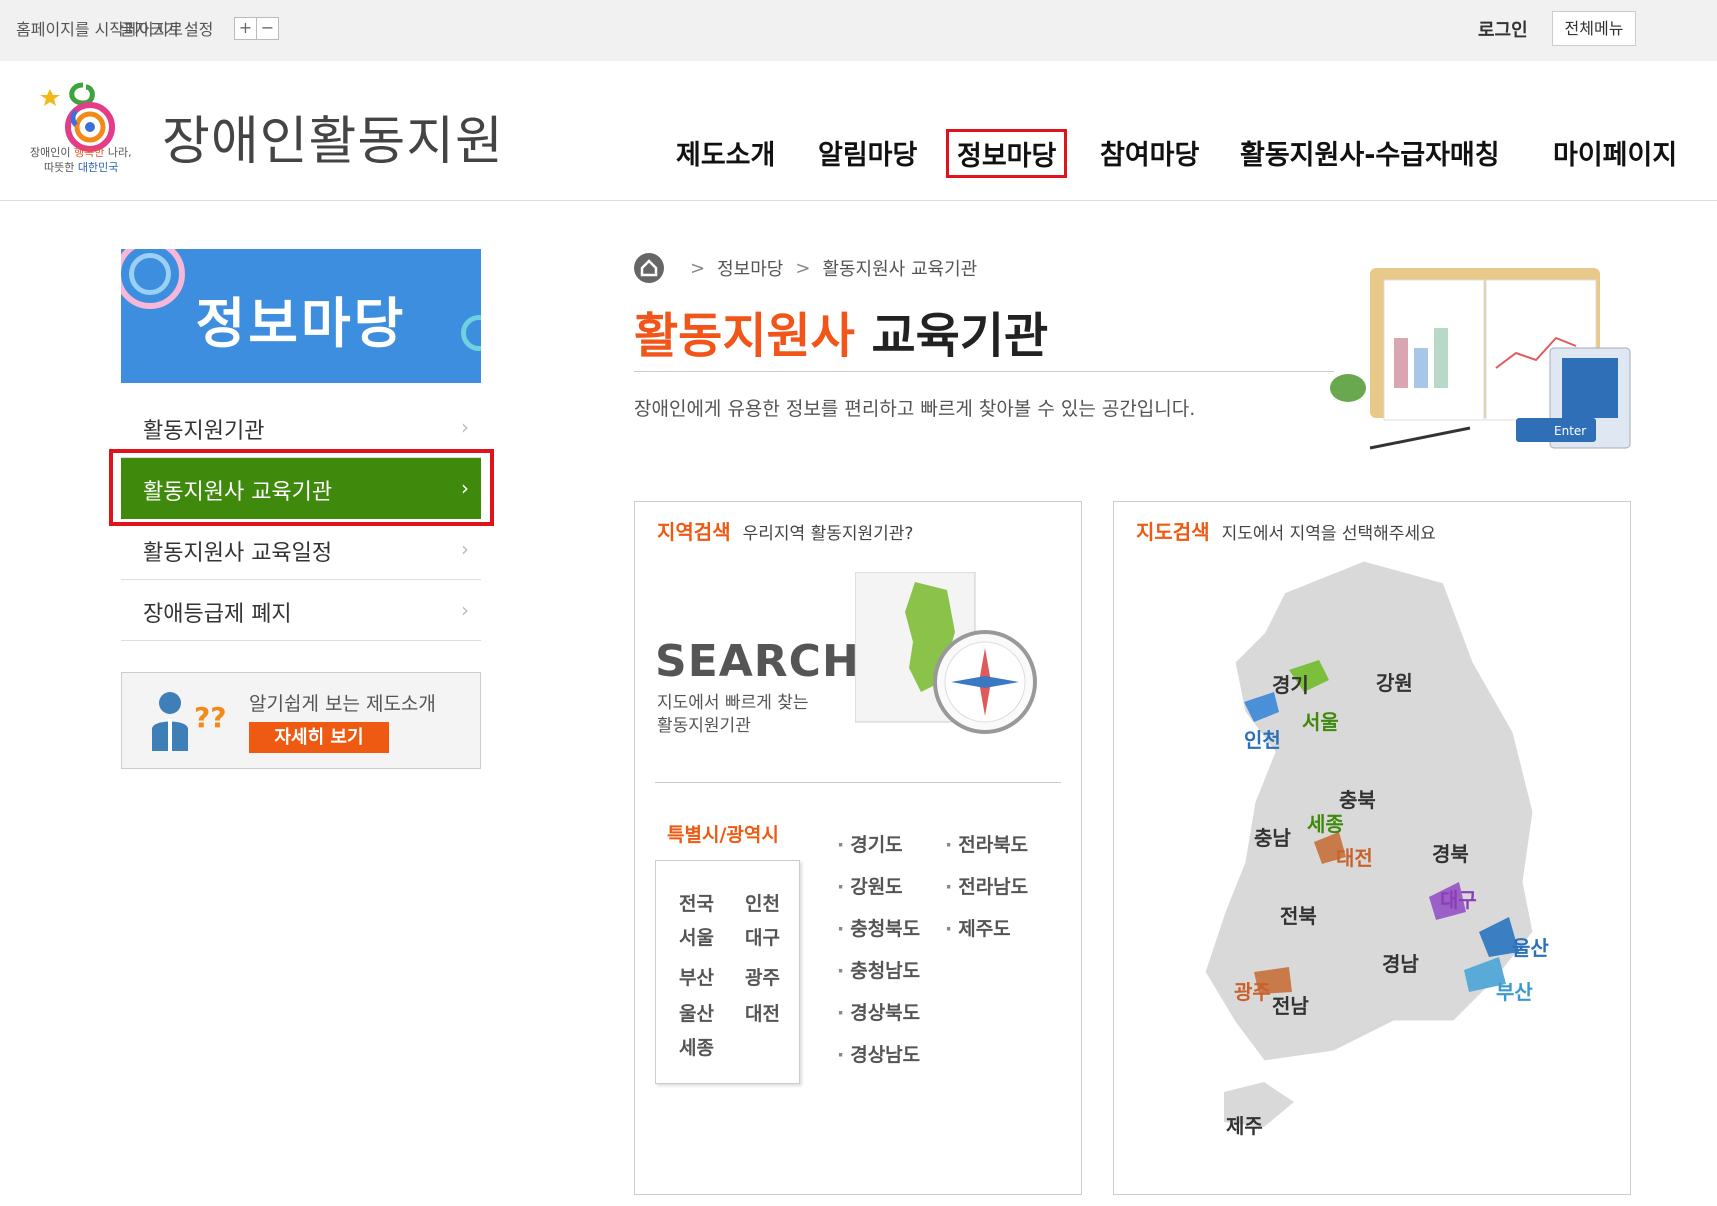 This screenshot has width=1717, height=1206. What do you see at coordinates (1570, 431) in the screenshot?
I see `svg-text: Enter` at bounding box center [1570, 431].